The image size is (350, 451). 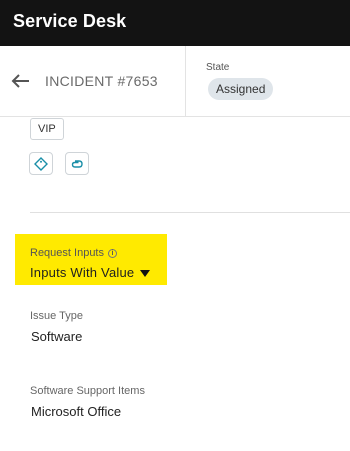 I want to click on arrow-left-icon, so click(x=20, y=81).